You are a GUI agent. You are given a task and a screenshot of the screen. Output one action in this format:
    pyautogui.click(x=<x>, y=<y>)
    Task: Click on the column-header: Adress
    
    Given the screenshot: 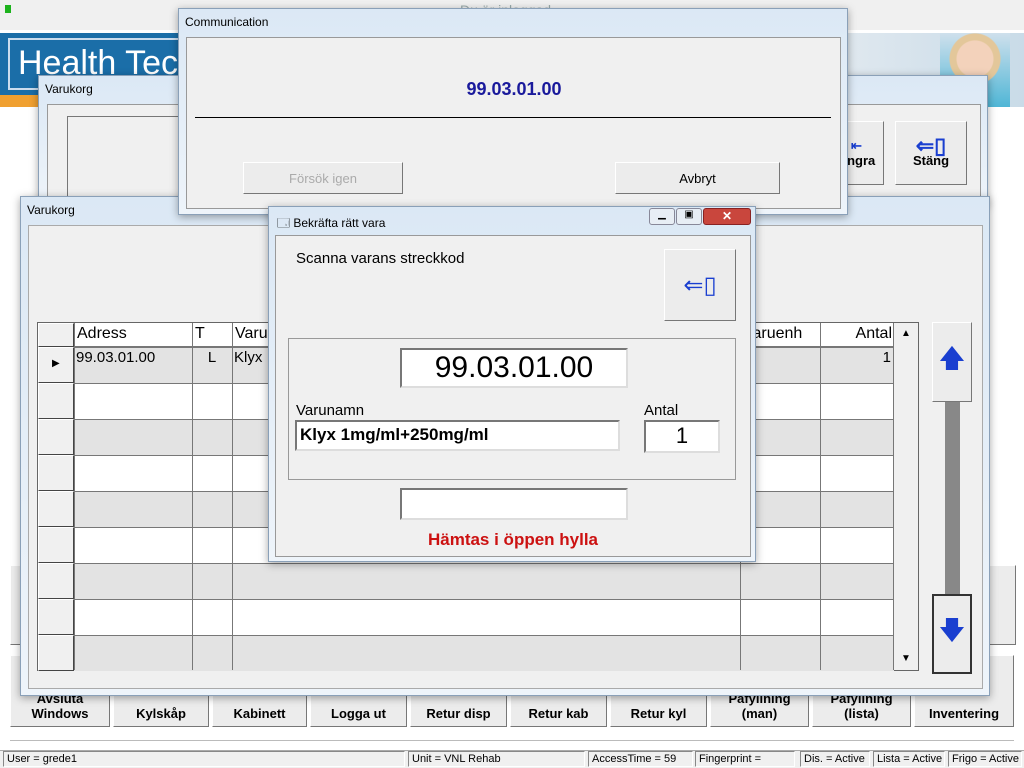 What is the action you would take?
    pyautogui.click(x=134, y=335)
    